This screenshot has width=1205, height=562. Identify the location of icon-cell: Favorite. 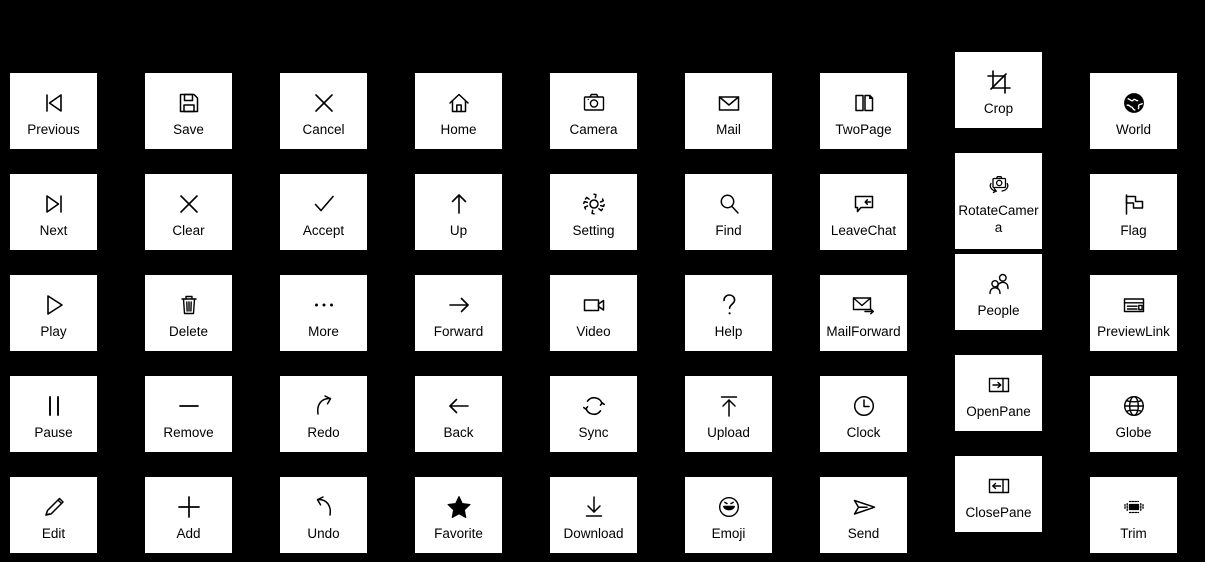
(482, 502).